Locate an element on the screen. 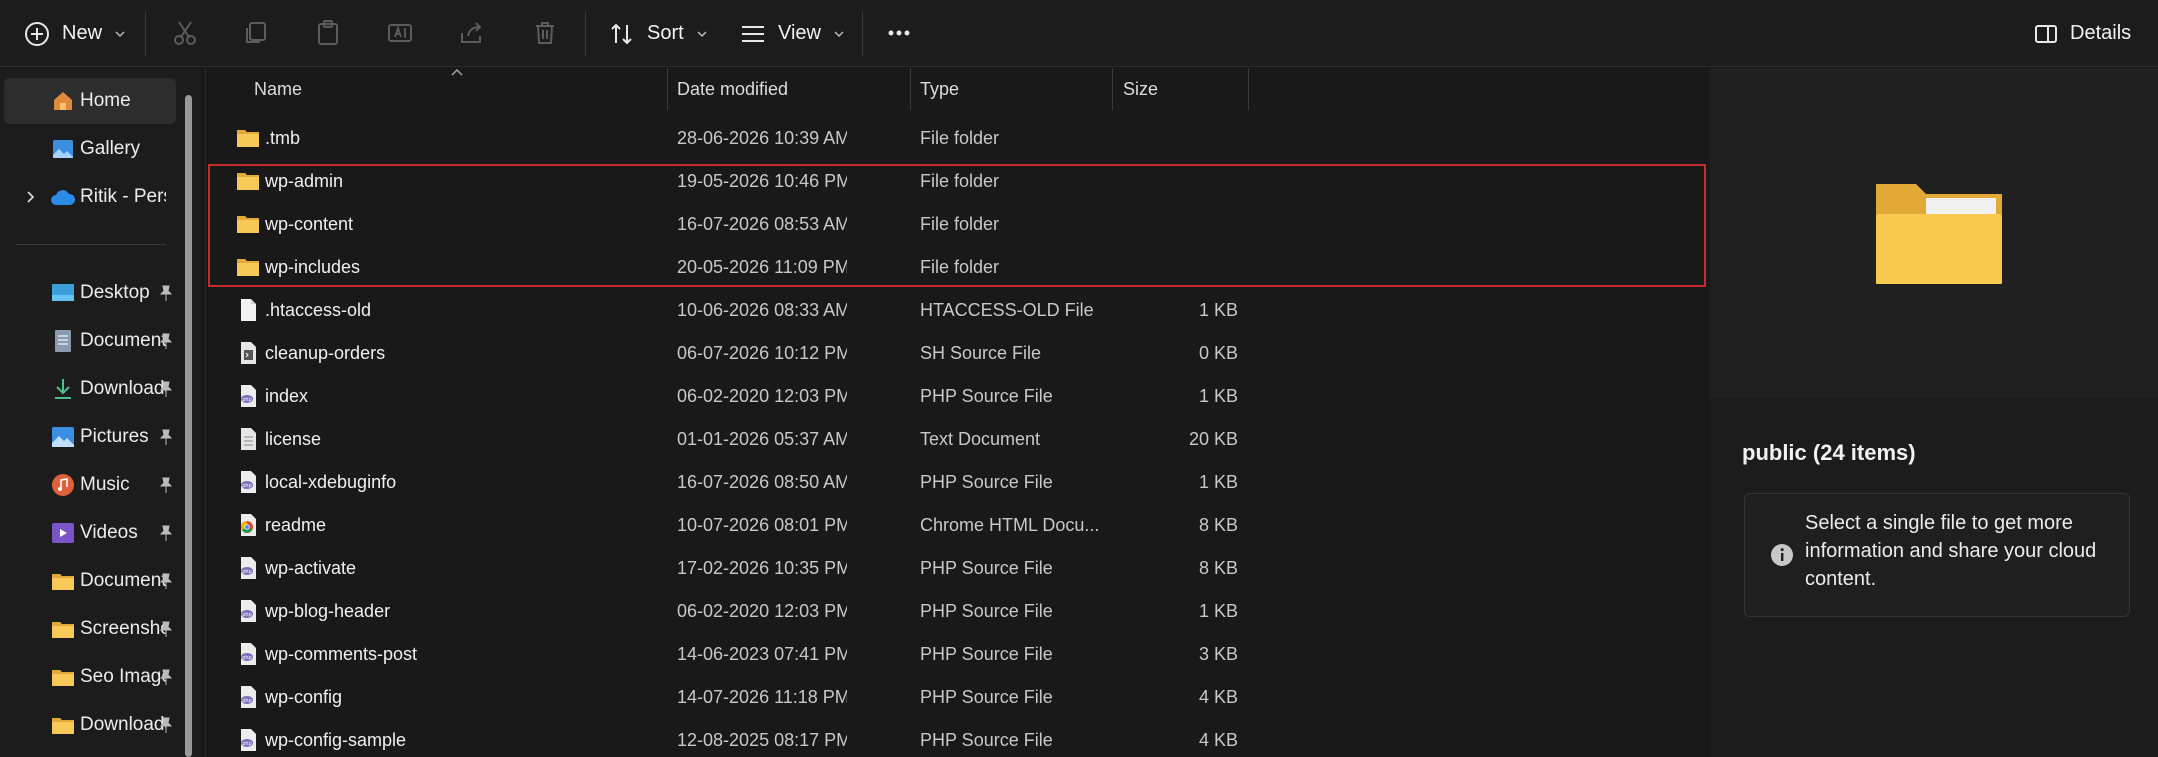 The width and height of the screenshot is (2158, 757). sidebar-item-label: Seo Images is located at coordinates (123, 676).